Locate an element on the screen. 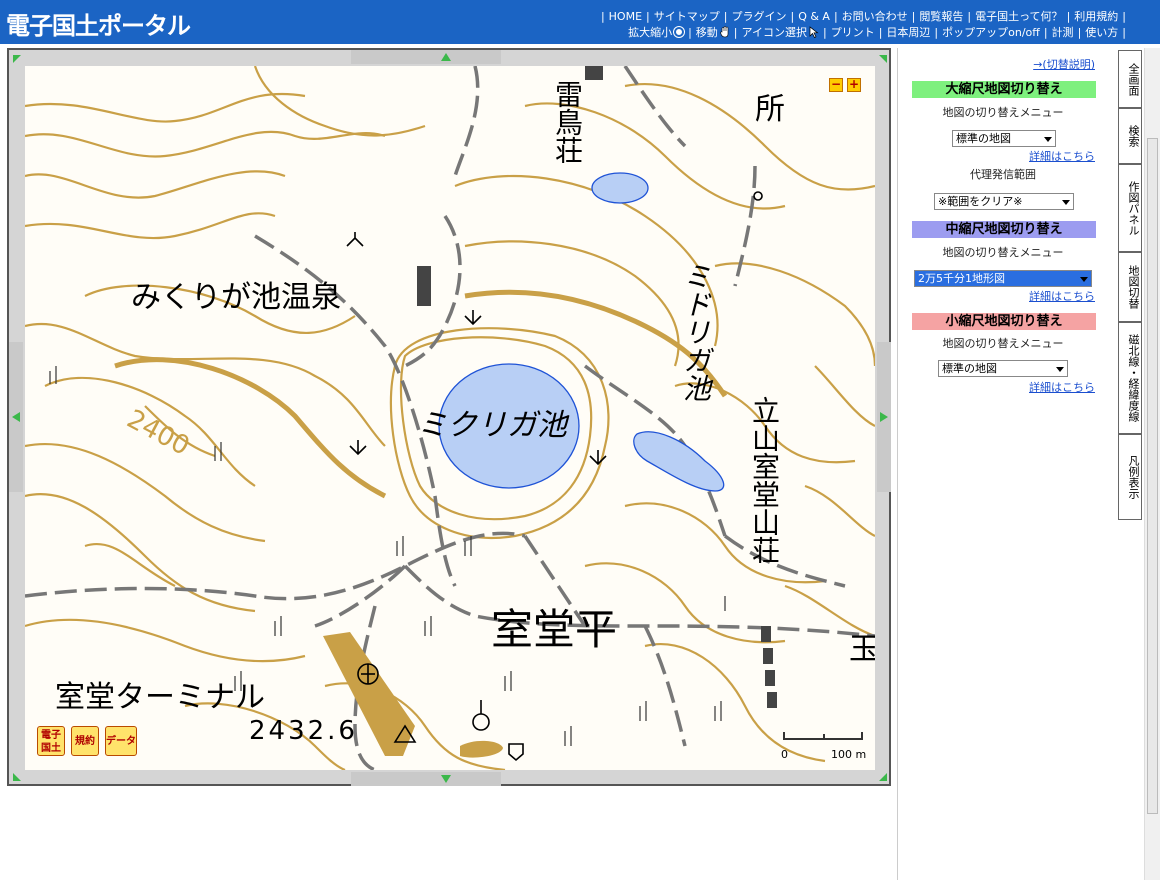 This screenshot has height=880, width=1160. page-scrollbar is located at coordinates (1152, 464).